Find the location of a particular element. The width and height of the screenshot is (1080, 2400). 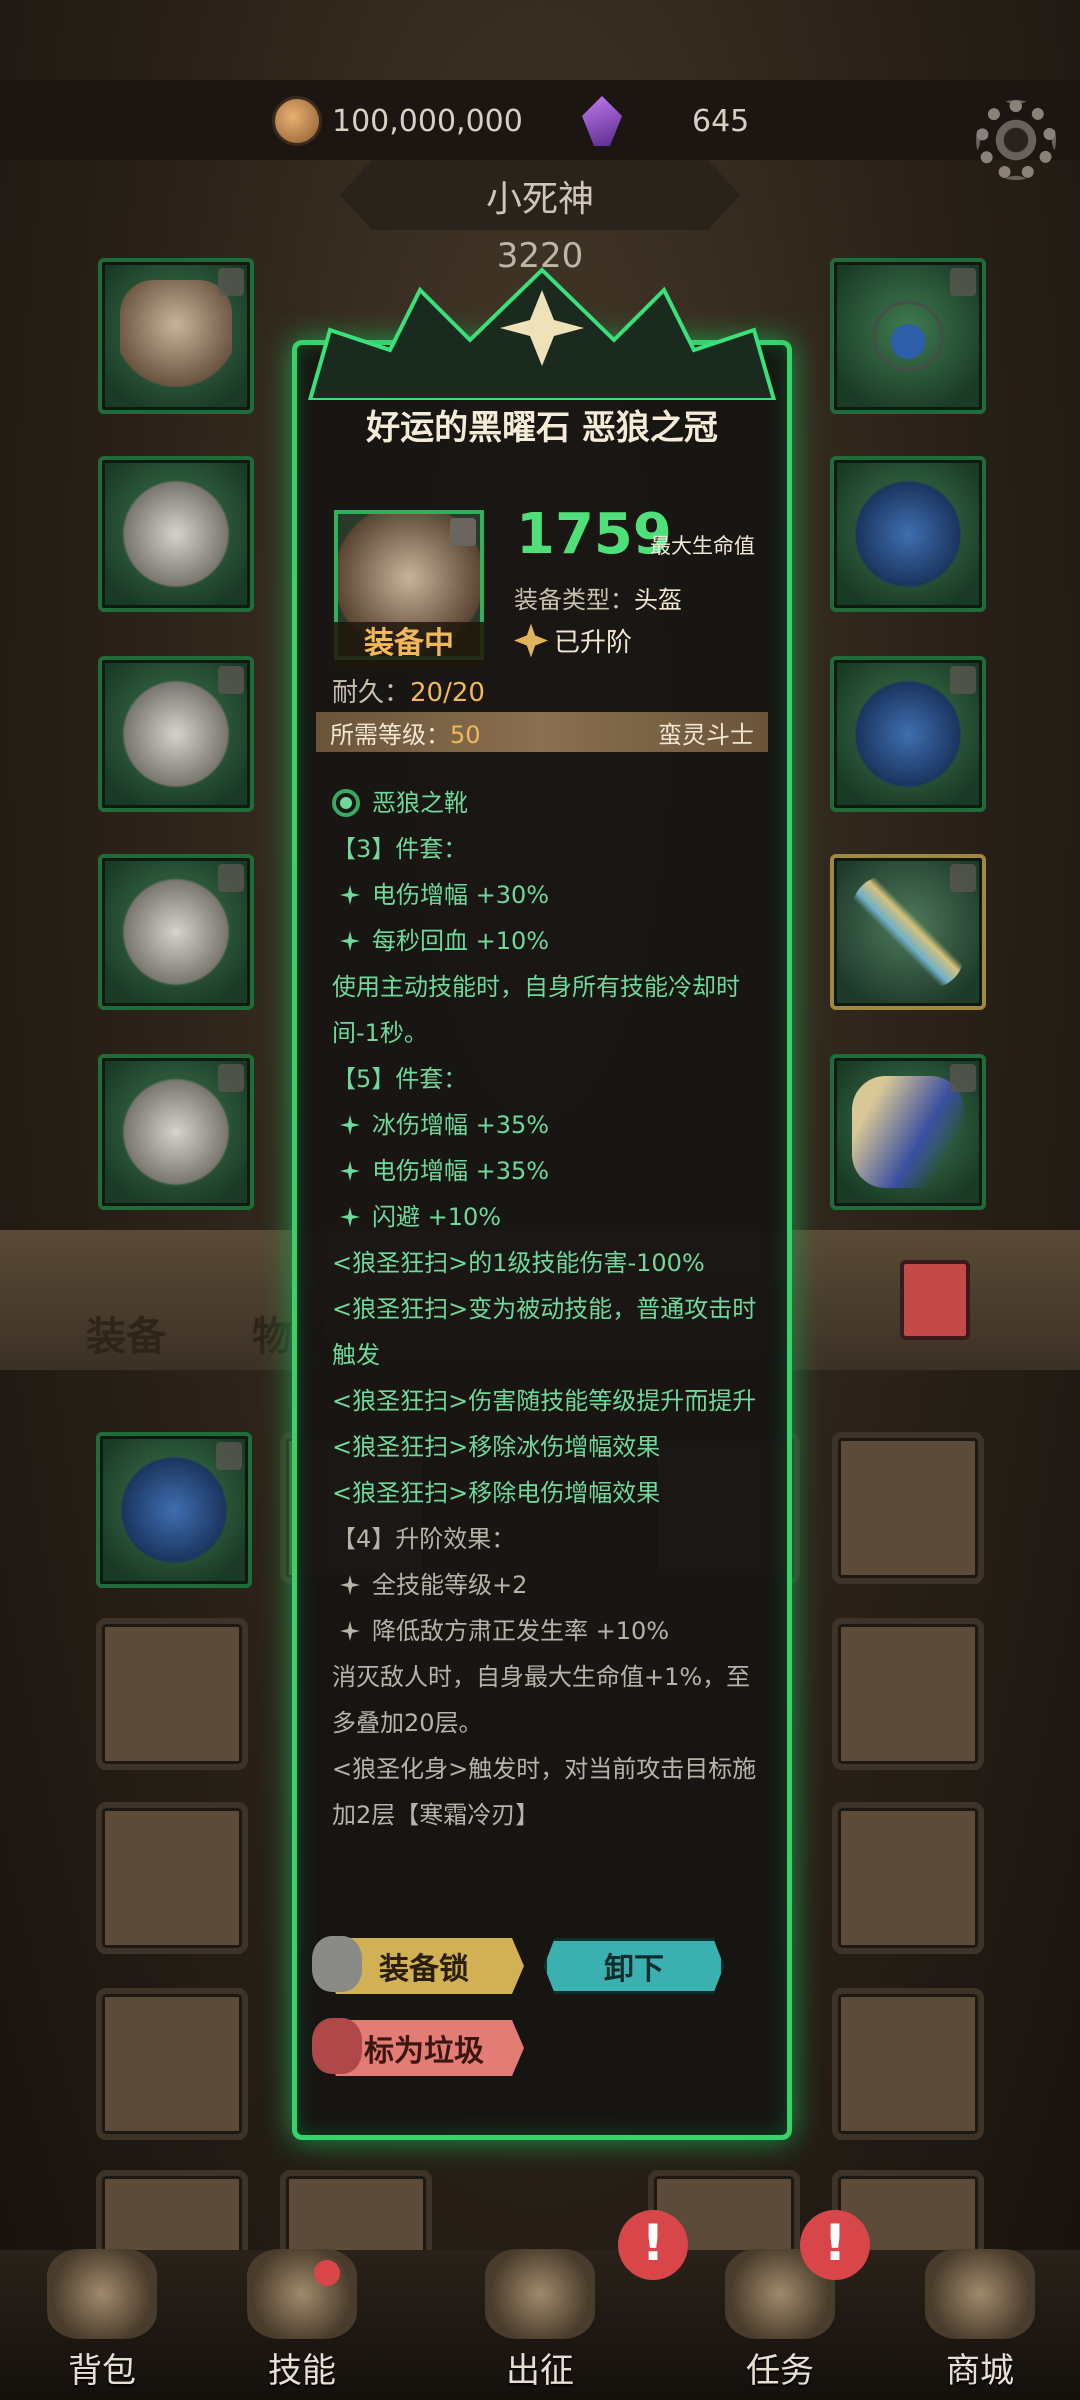

slot-necklace is located at coordinates (908, 336).